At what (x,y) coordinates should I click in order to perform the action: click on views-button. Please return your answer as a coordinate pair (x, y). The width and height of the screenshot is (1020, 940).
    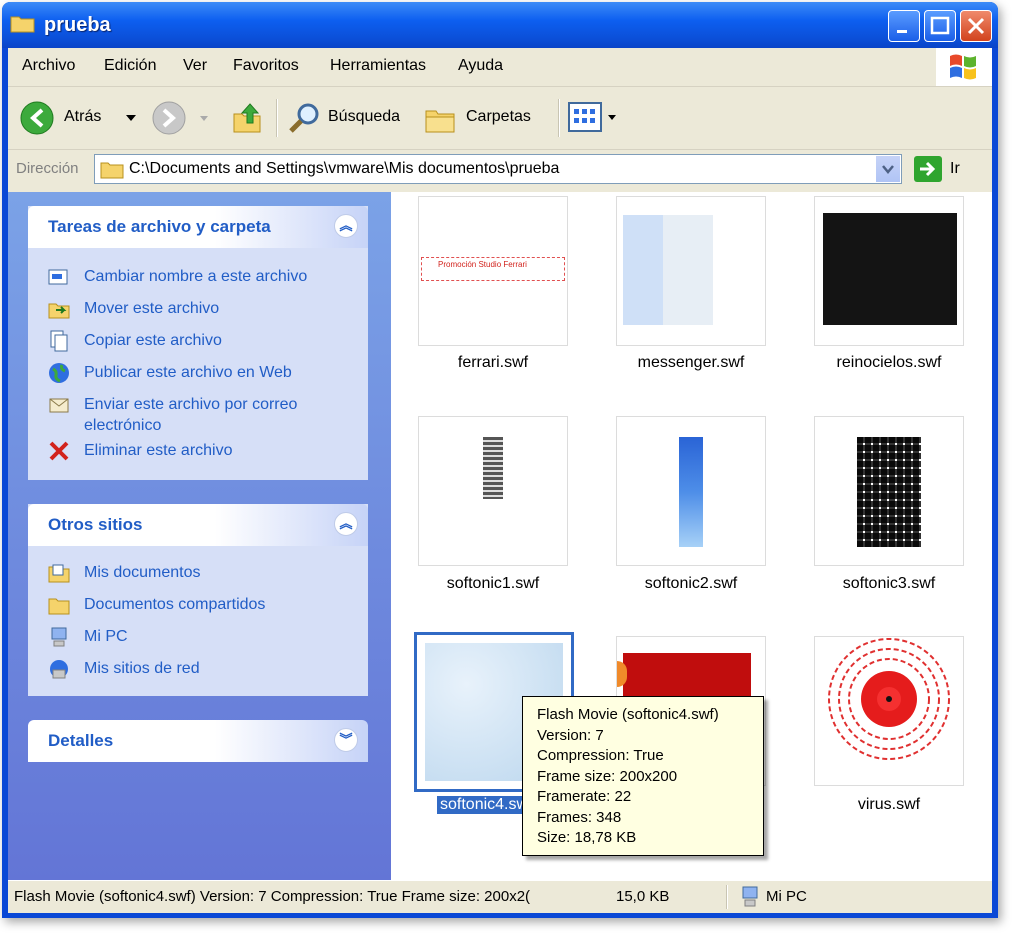
    Looking at the image, I should click on (593, 119).